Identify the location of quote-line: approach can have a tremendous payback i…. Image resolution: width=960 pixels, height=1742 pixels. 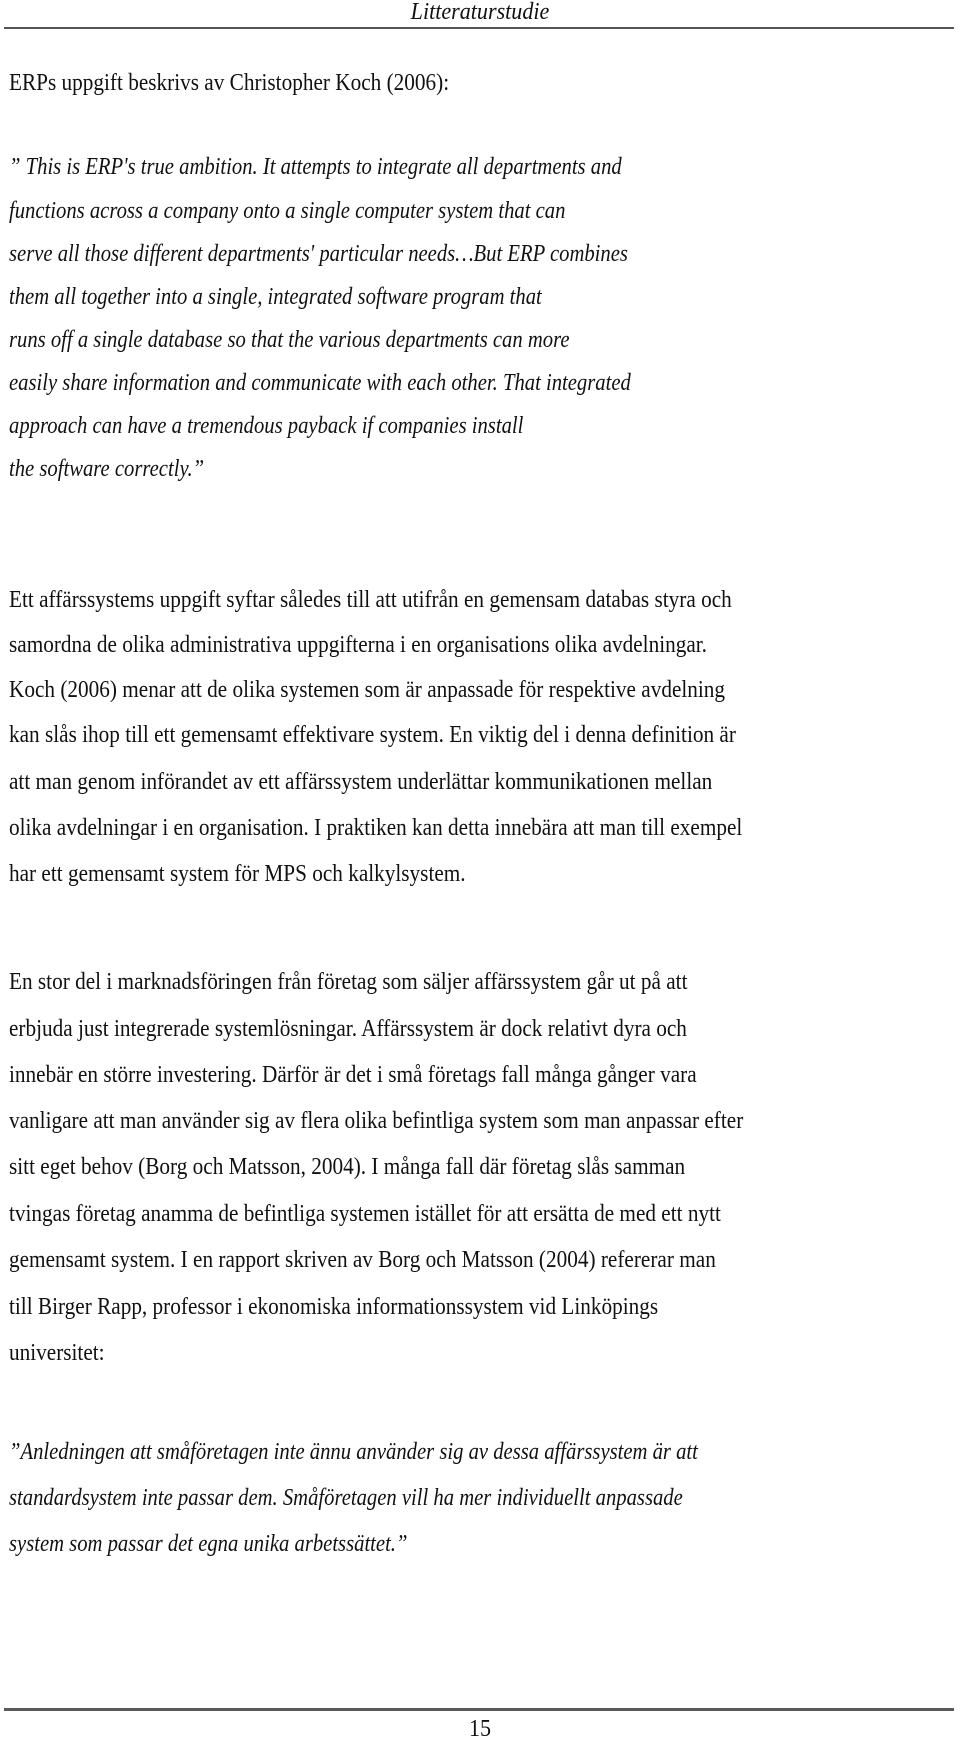
(266, 426).